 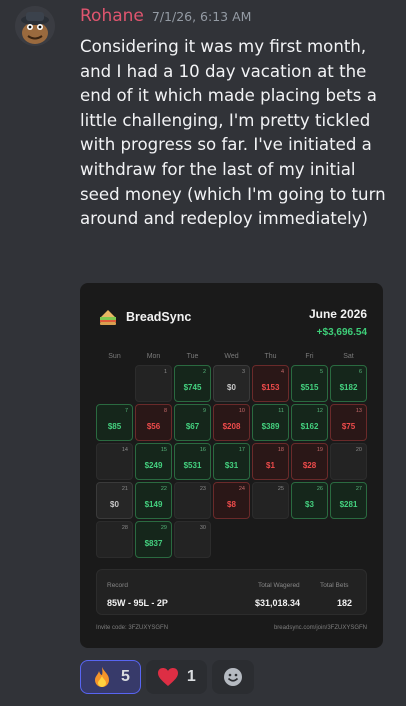 What do you see at coordinates (243, 372) in the screenshot?
I see `day-number: 3` at bounding box center [243, 372].